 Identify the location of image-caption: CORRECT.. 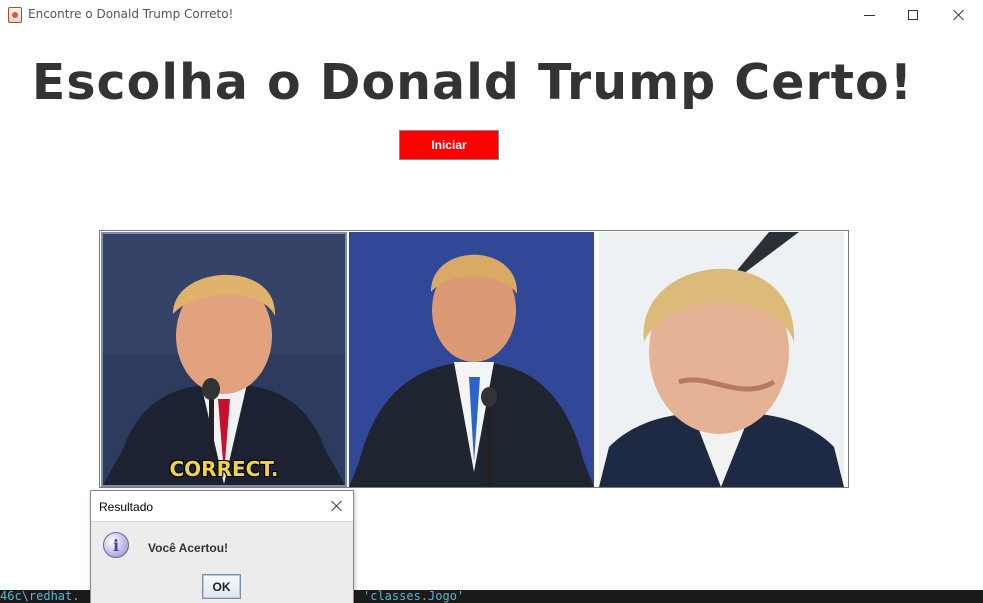
(224, 469).